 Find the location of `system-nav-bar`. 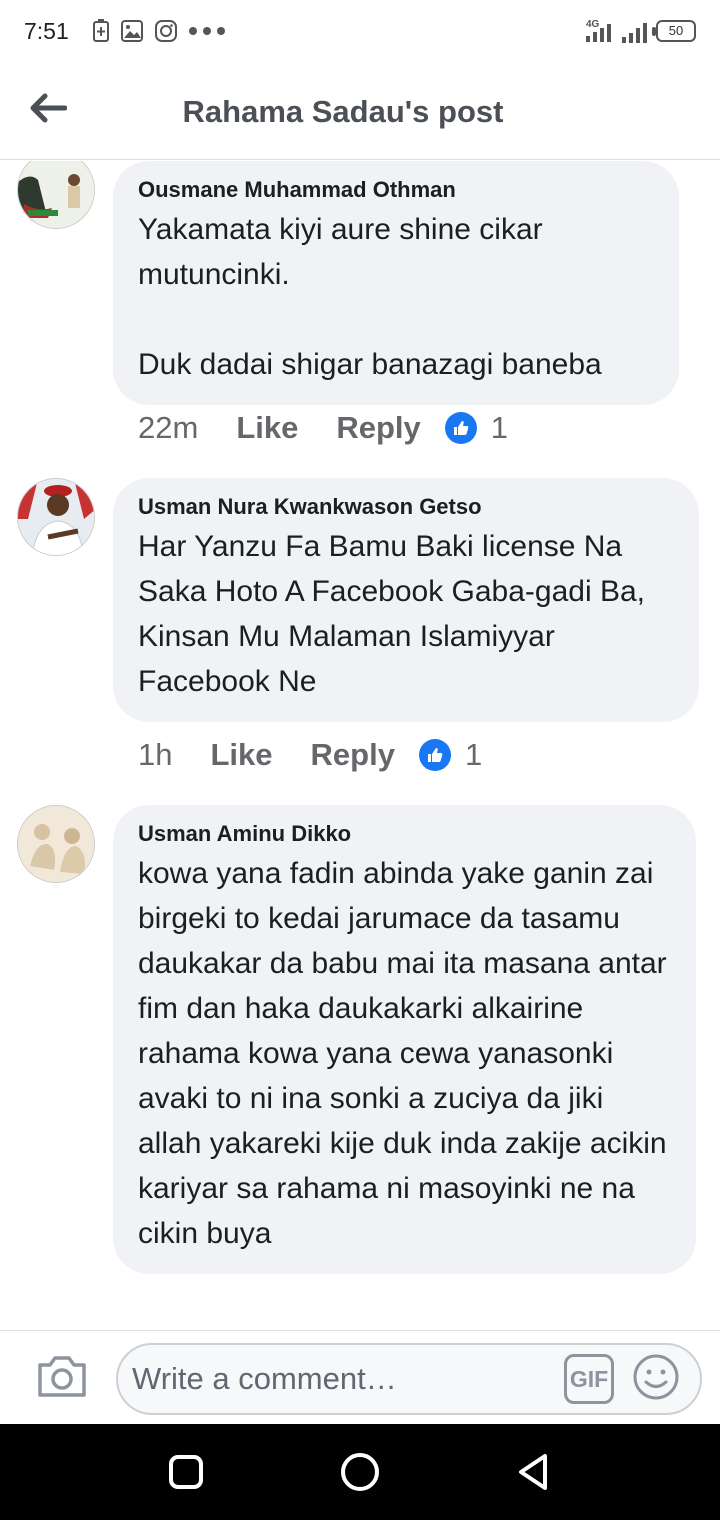

system-nav-bar is located at coordinates (360, 1472).